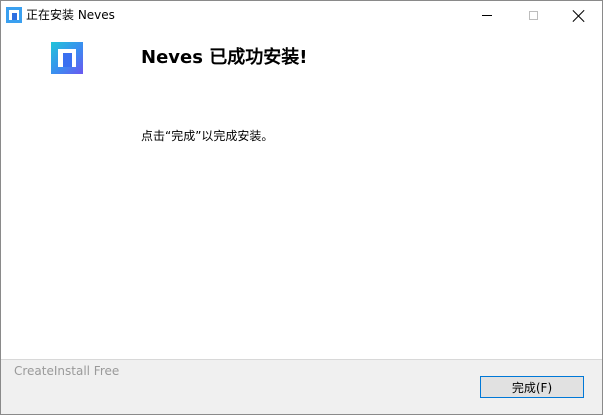  I want to click on window-title: 正在安装 Neves, so click(70, 15).